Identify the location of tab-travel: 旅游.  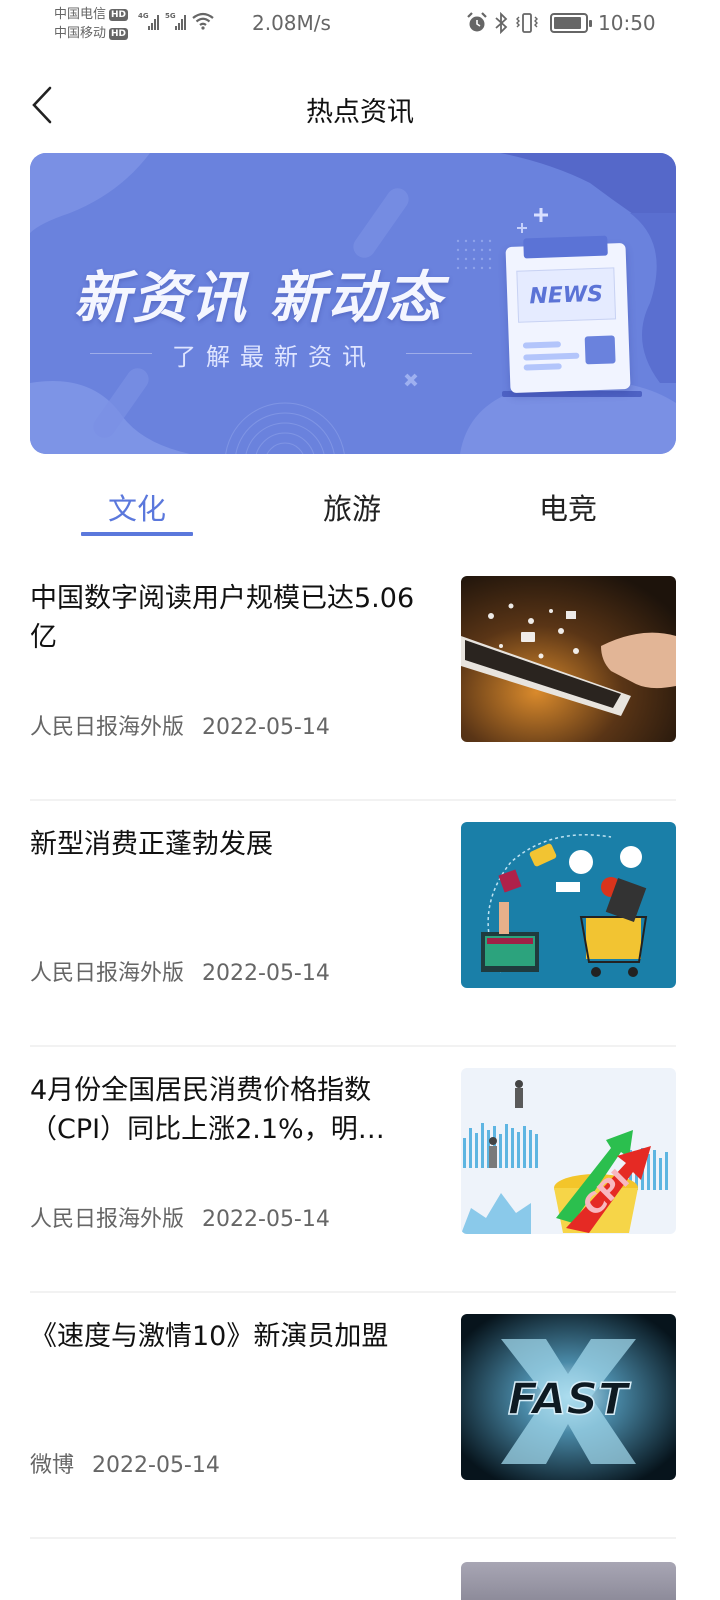
(352, 507).